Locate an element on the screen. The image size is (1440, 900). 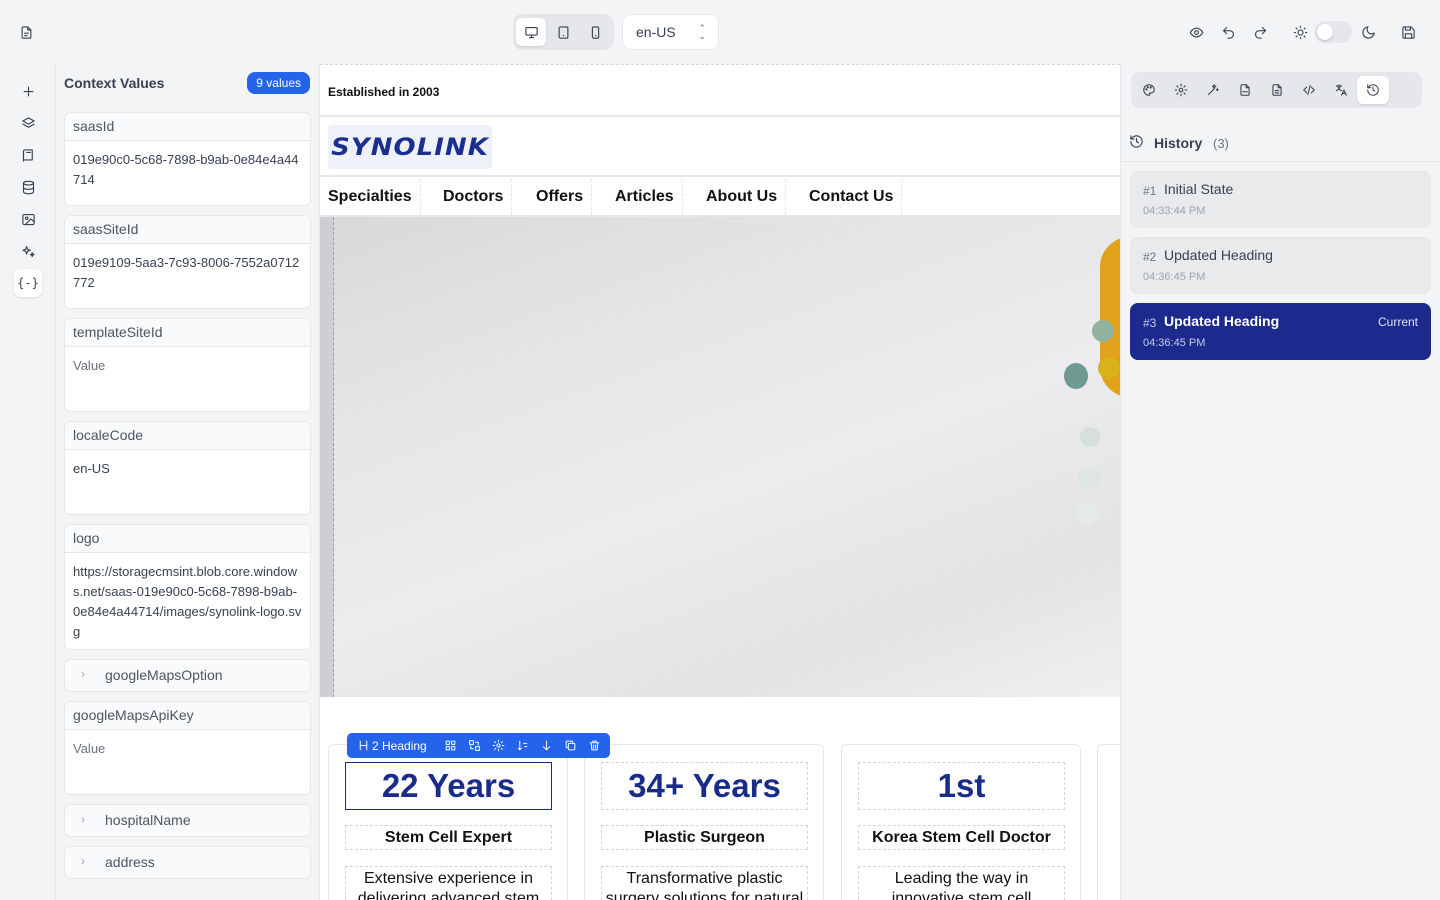
duplicate-button is located at coordinates (571, 746).